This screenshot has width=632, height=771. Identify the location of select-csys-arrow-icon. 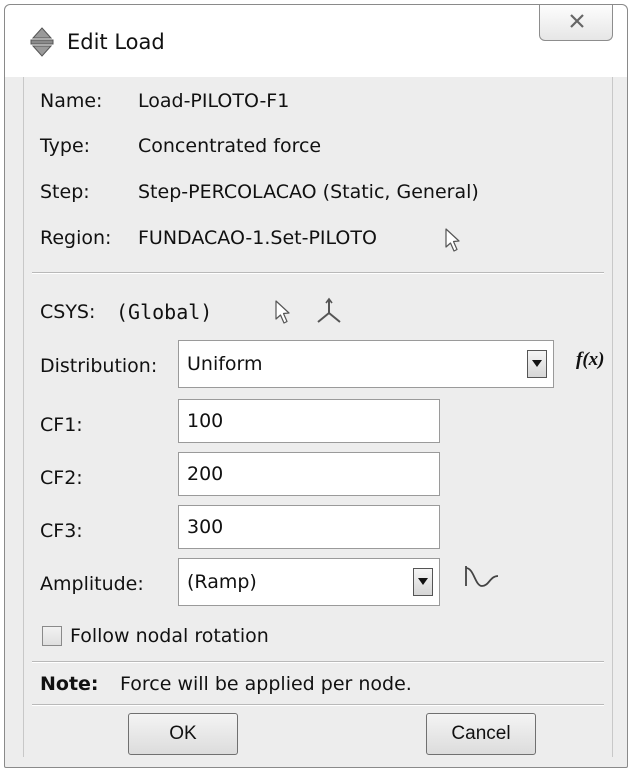
(283, 312).